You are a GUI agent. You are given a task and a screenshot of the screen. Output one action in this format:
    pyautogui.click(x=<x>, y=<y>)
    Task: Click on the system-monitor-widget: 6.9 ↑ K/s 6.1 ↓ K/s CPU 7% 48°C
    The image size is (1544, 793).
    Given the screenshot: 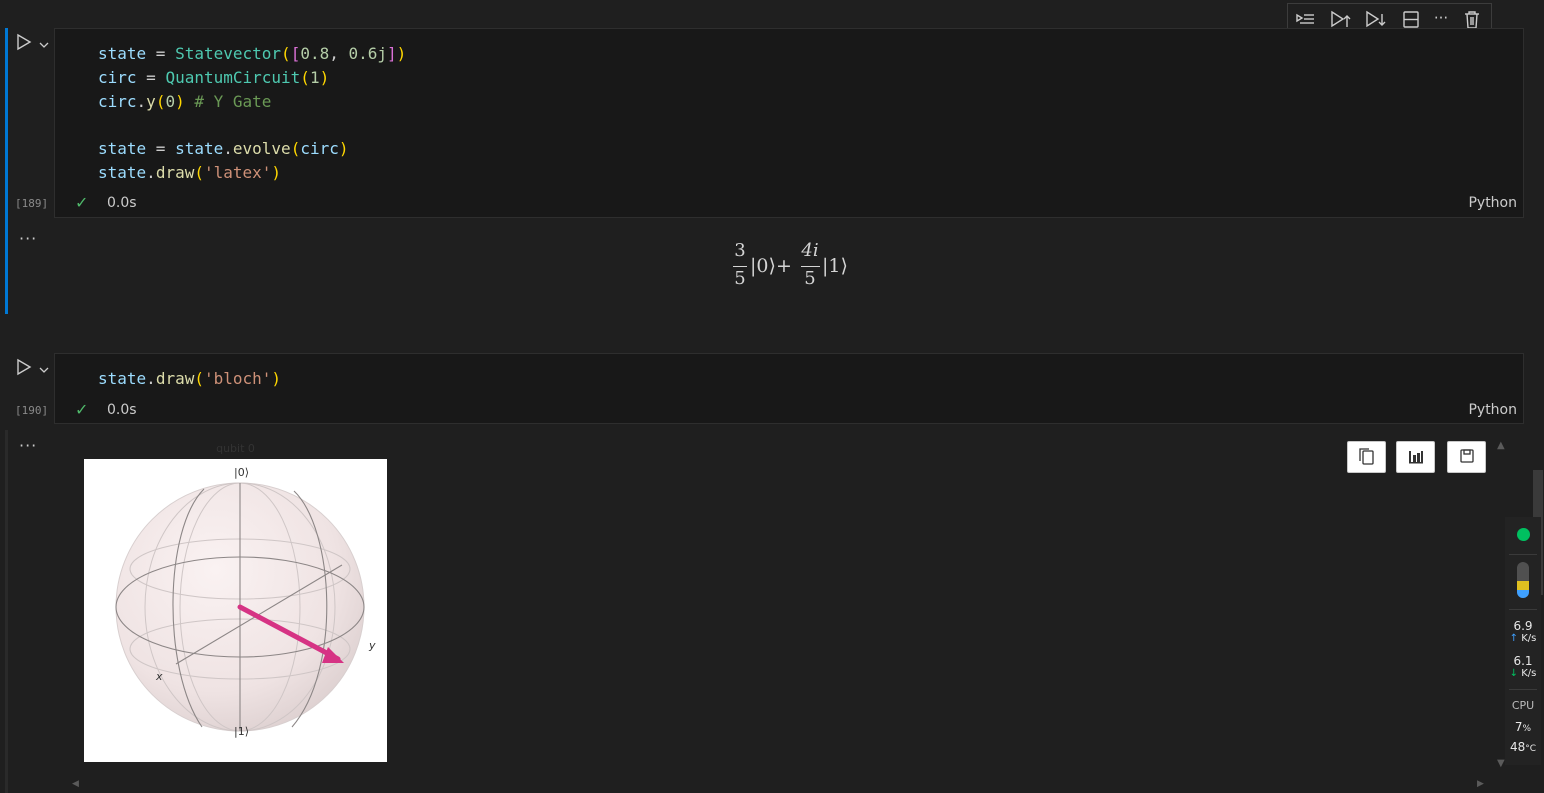 What is the action you would take?
    pyautogui.click(x=1523, y=641)
    